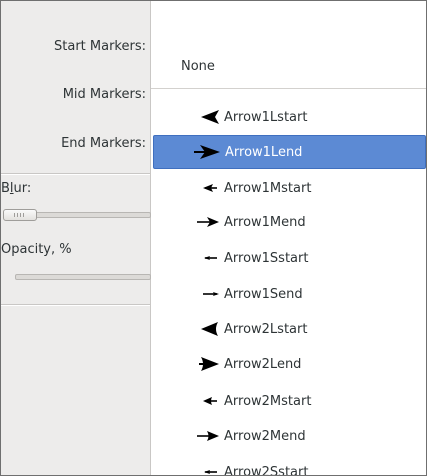 The height and width of the screenshot is (476, 427). What do you see at coordinates (83, 277) in the screenshot?
I see `opacity-slider-track` at bounding box center [83, 277].